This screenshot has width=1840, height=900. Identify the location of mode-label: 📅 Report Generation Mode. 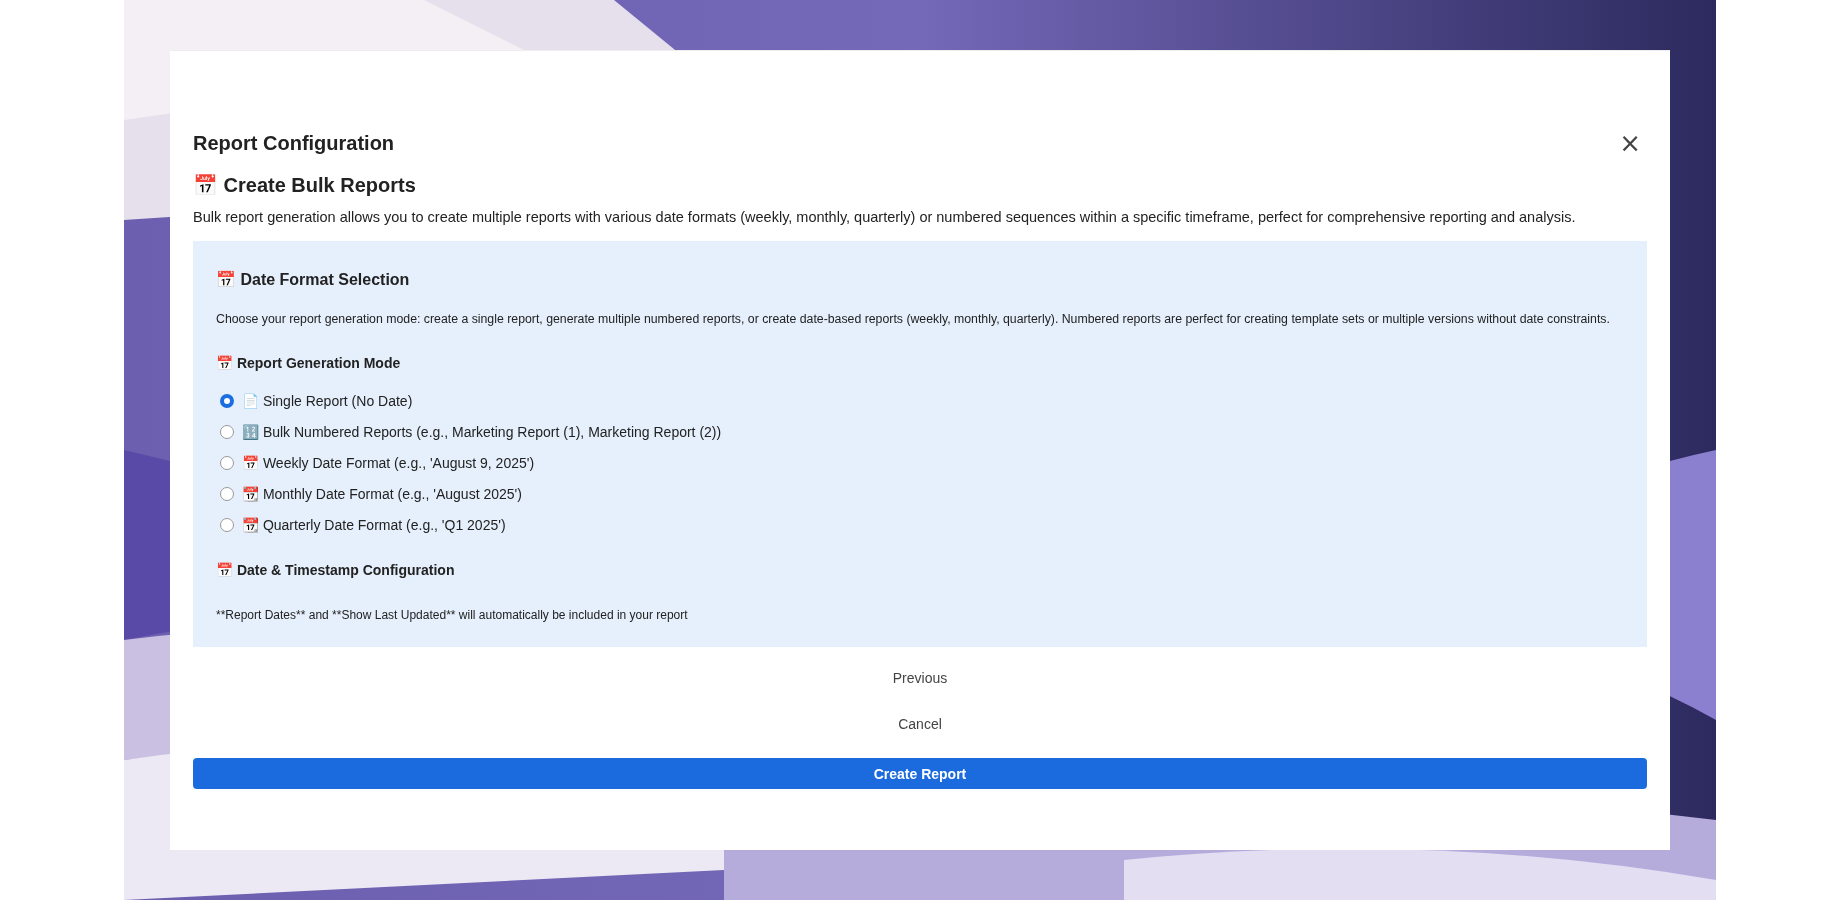
(309, 363).